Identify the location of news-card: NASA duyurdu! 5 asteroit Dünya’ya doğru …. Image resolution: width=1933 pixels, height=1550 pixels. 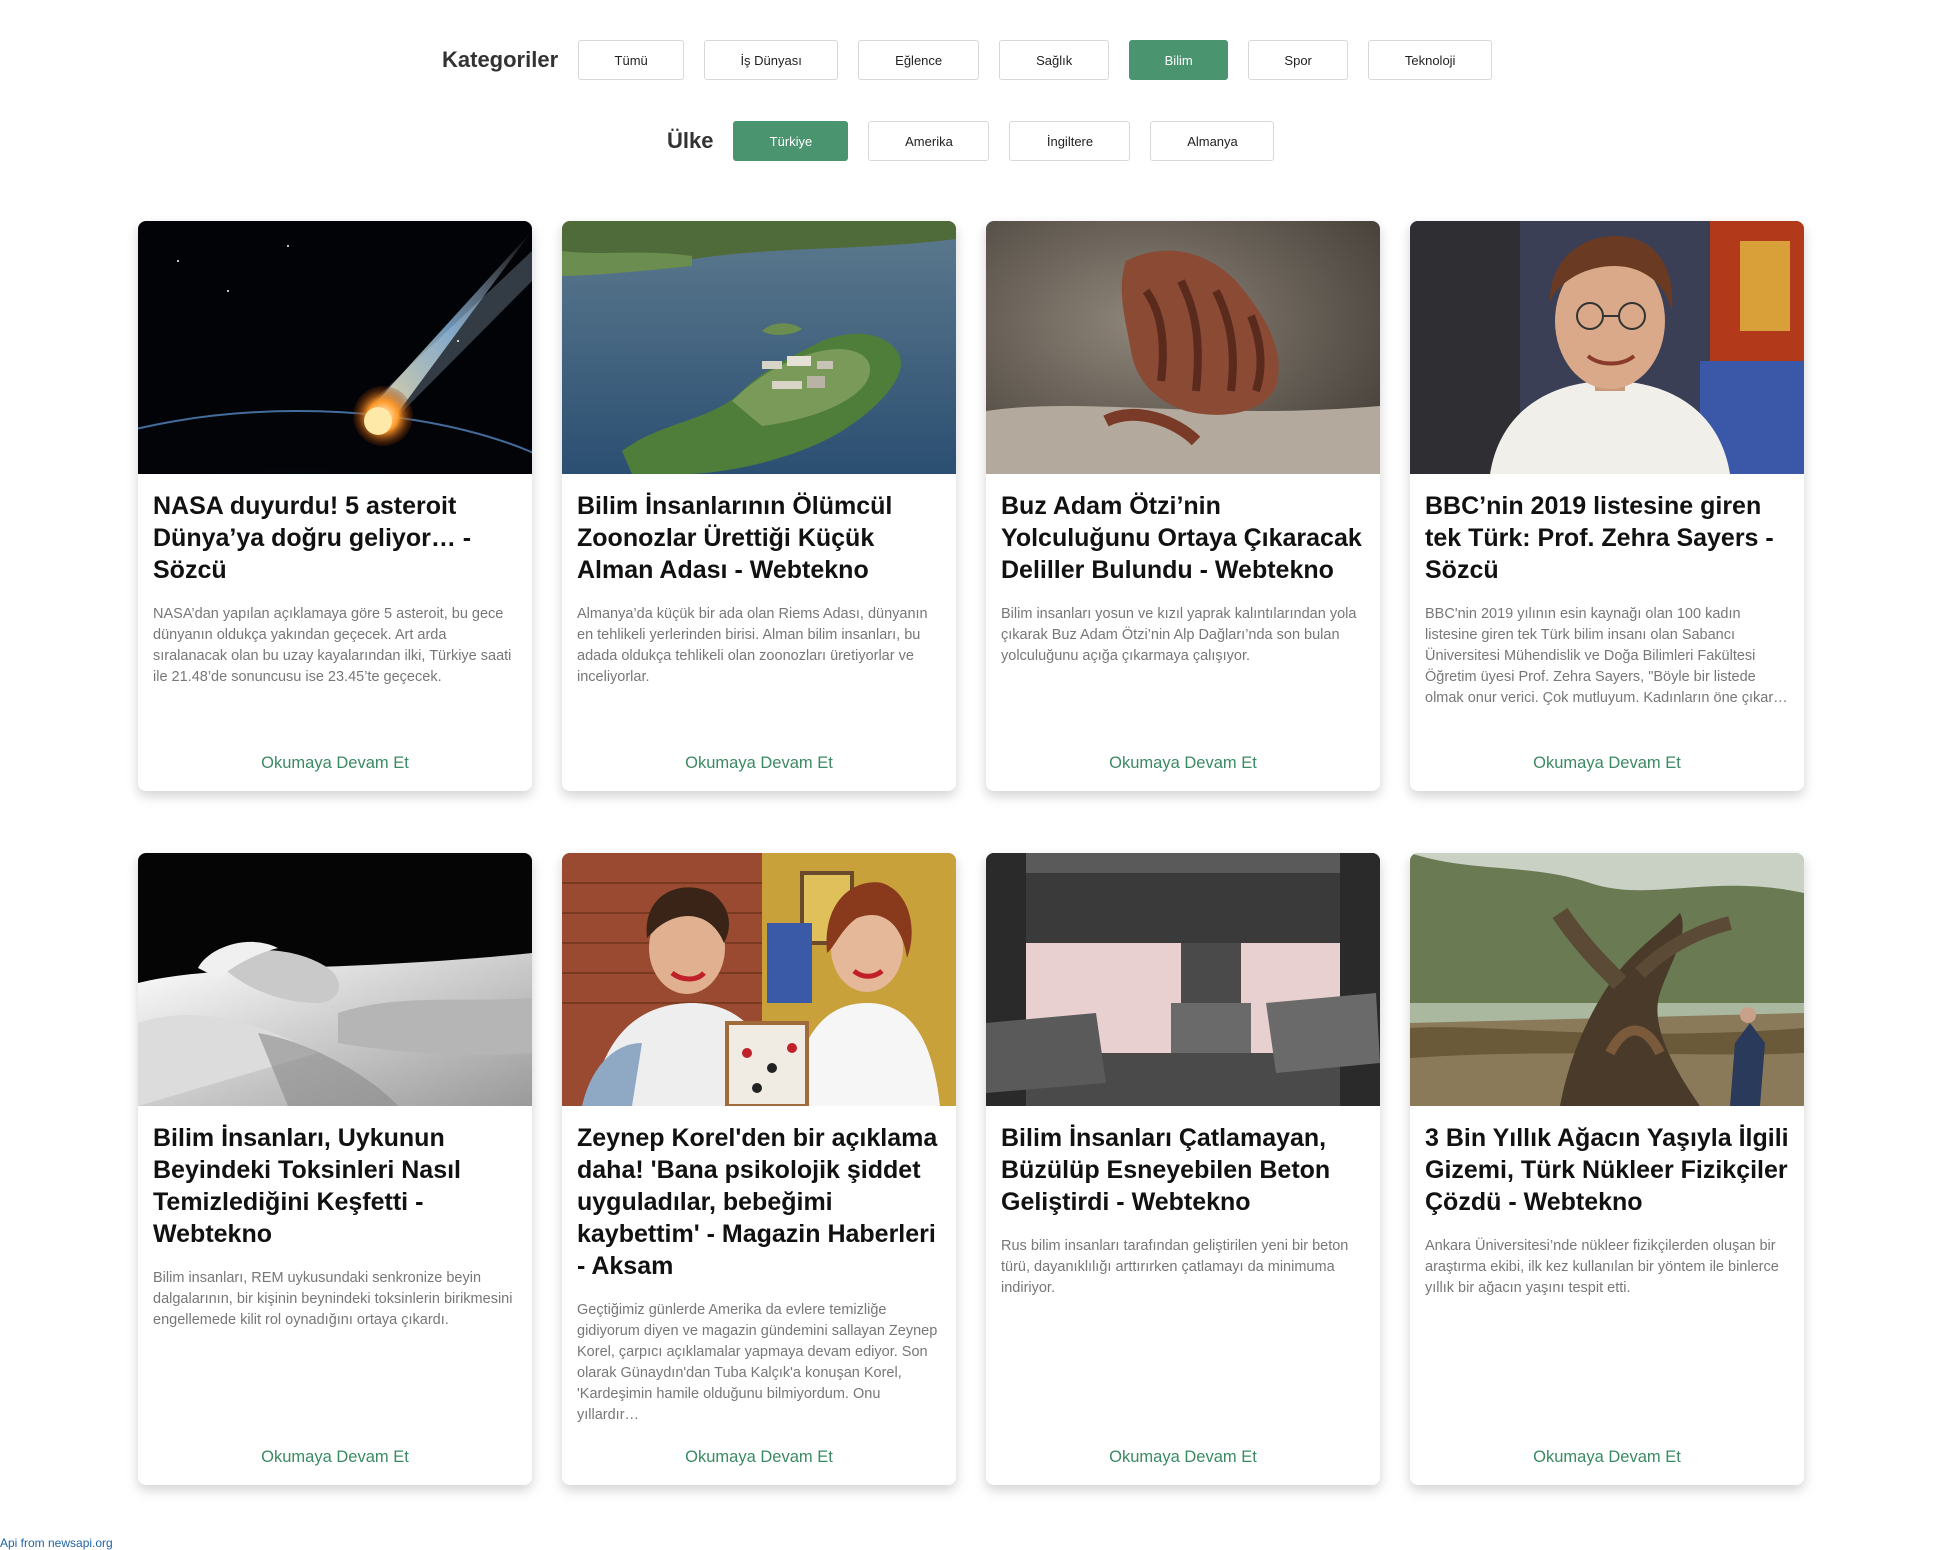
(335, 506).